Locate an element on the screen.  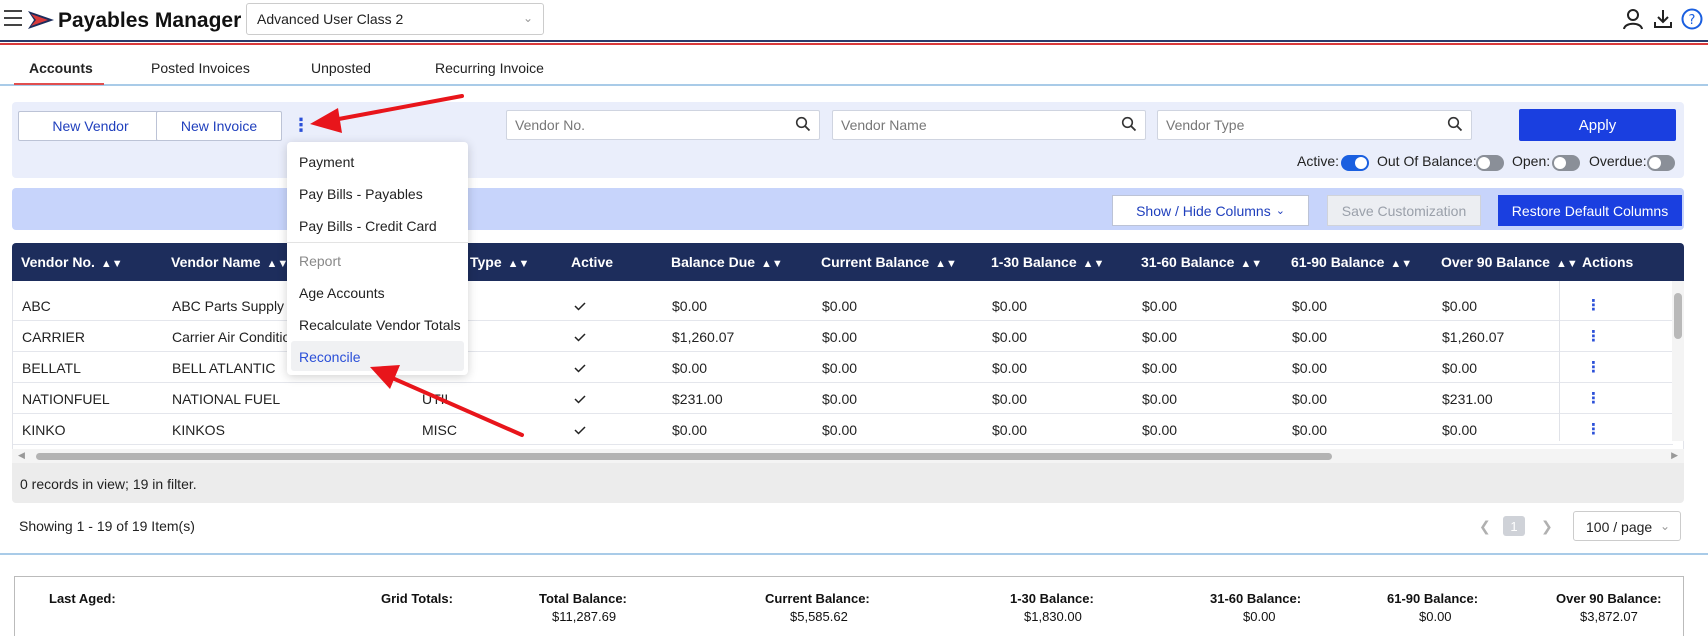
new-invoice-button: New Invoice is located at coordinates (219, 126).